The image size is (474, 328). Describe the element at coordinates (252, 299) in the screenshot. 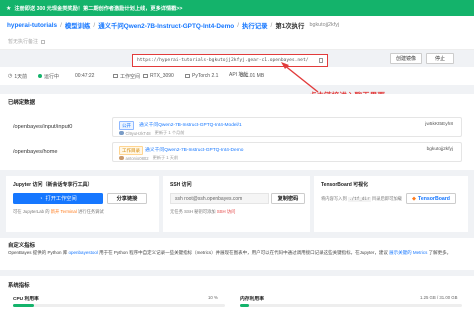

I see `memory-label: 内存利用率` at that location.